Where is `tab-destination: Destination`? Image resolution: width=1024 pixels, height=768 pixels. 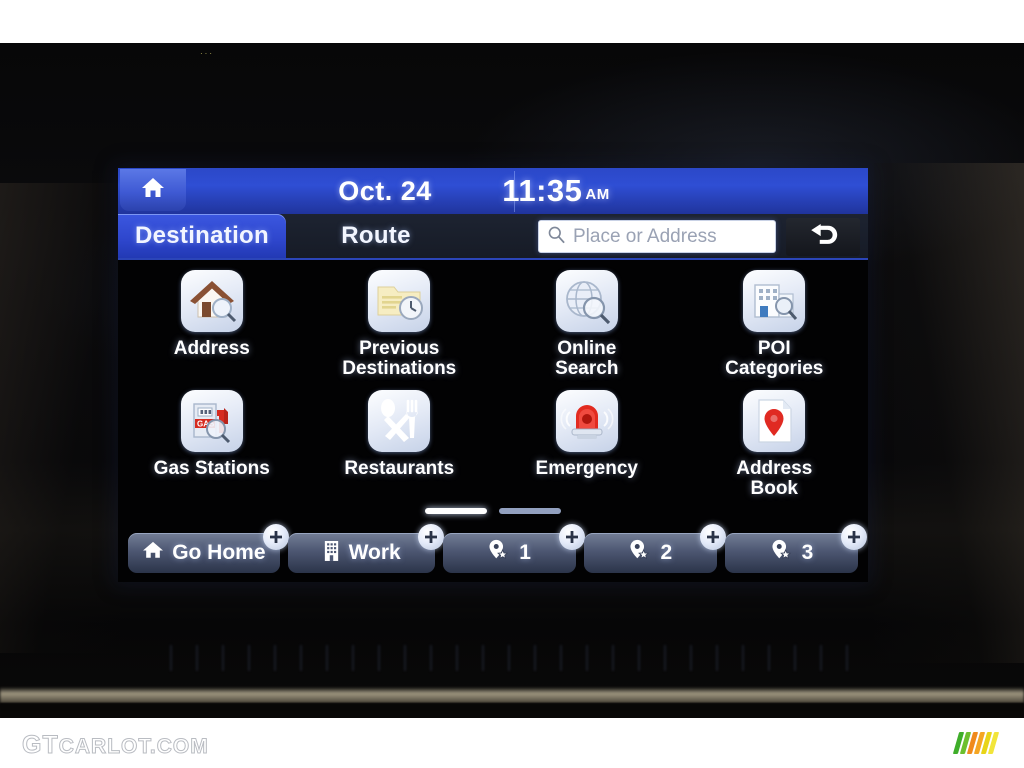
tab-destination: Destination is located at coordinates (202, 236).